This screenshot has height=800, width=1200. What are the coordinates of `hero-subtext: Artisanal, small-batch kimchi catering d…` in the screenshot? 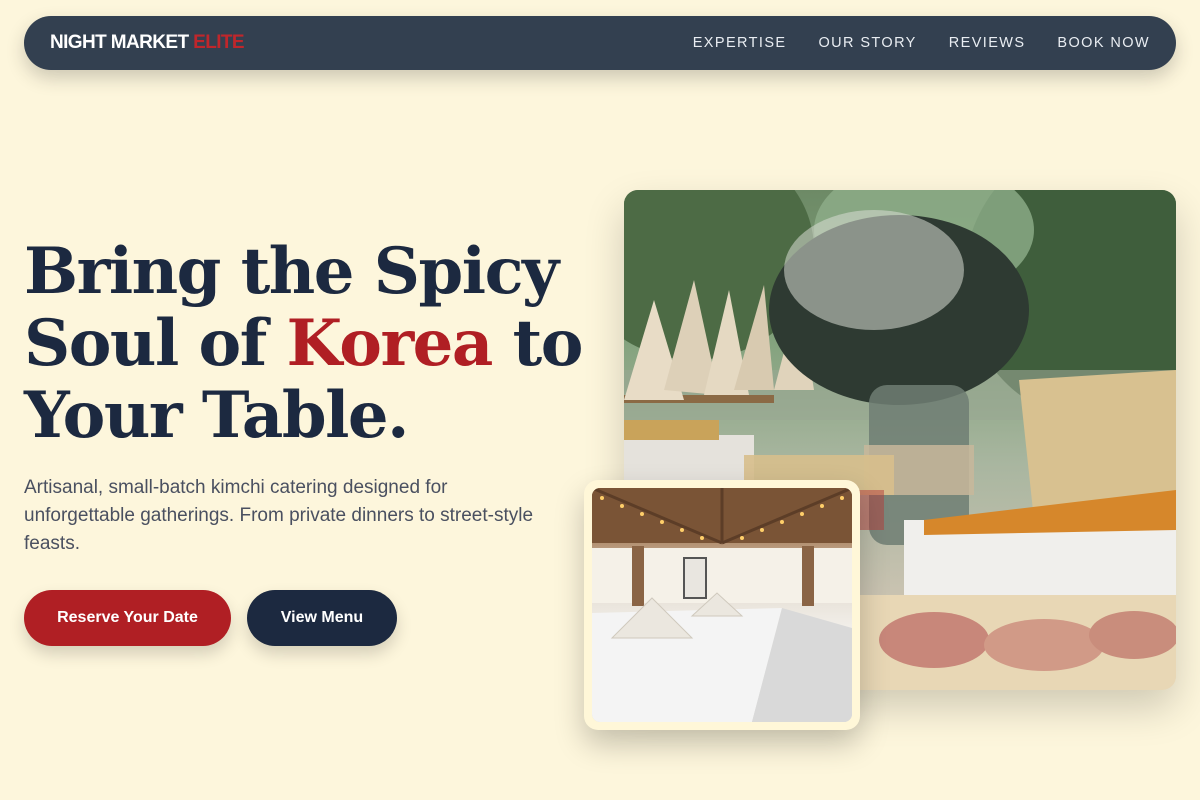 It's located at (279, 515).